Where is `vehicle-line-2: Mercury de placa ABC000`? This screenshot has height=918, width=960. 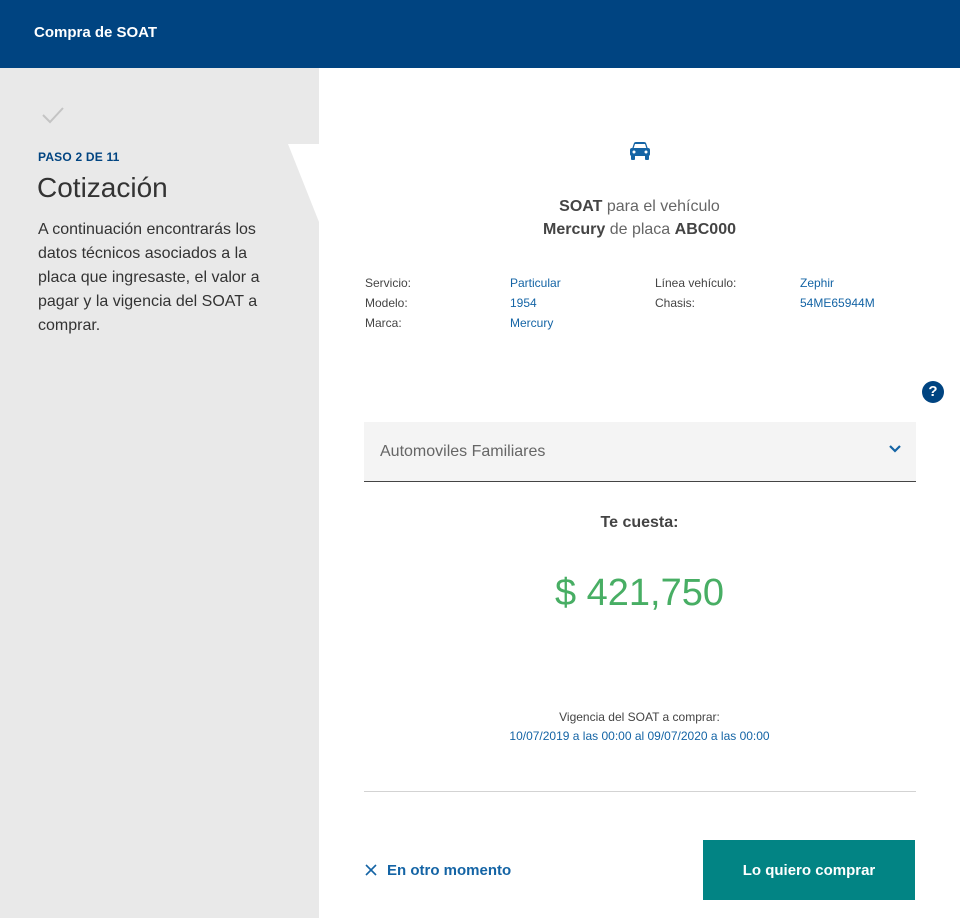
vehicle-line-2: Mercury de placa ABC000 is located at coordinates (639, 230).